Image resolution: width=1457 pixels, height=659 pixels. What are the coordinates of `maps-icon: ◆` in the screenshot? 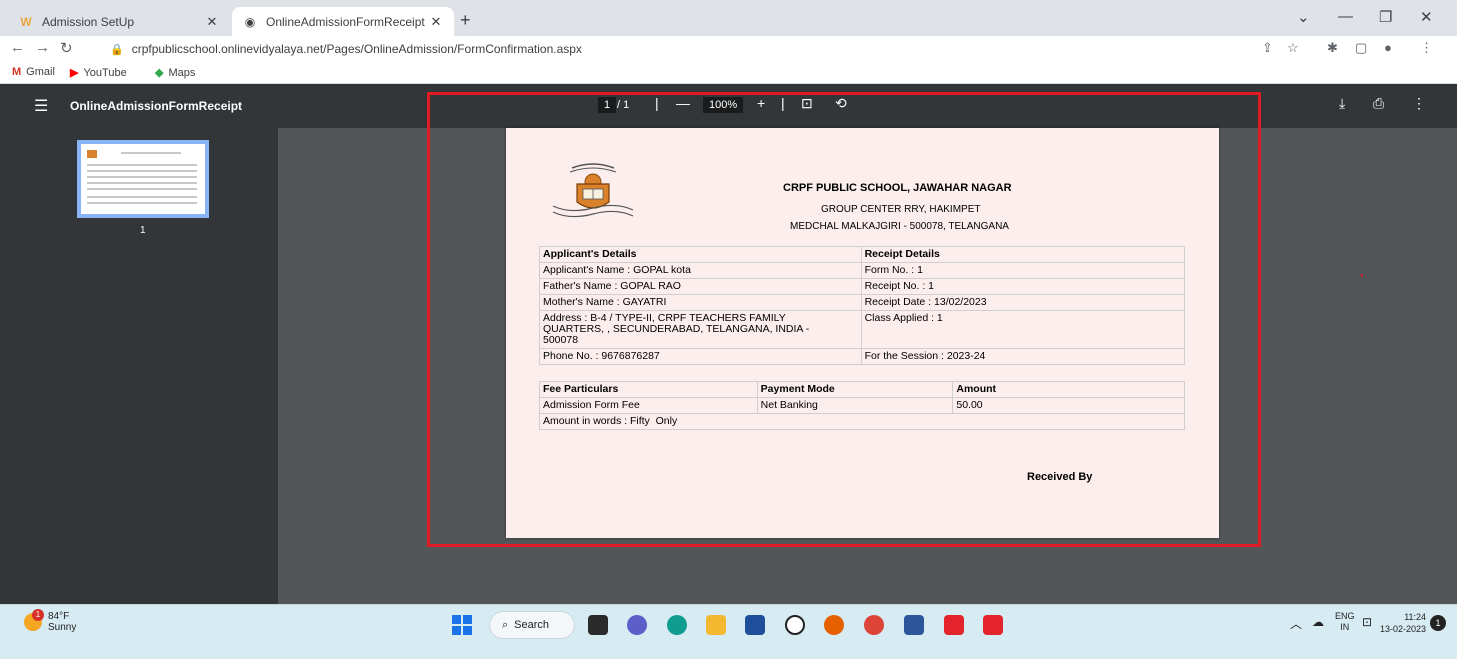 It's located at (159, 73).